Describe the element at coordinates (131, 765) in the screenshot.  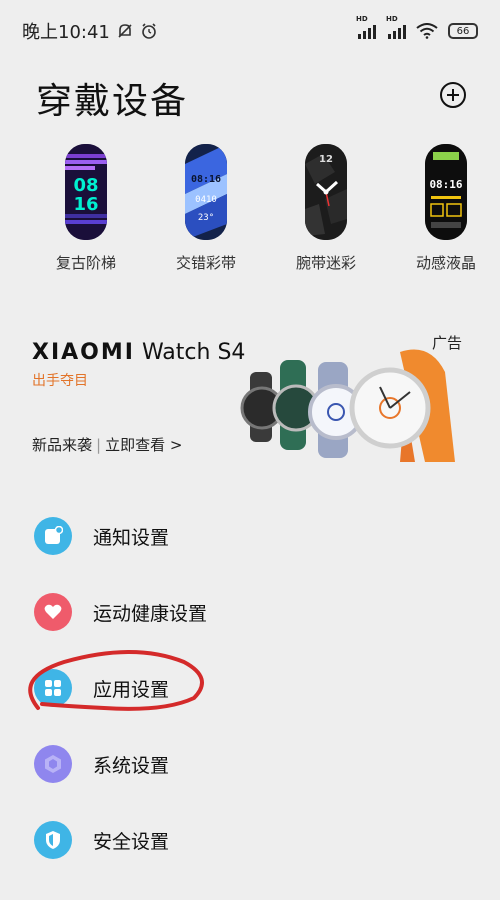
I see `menu-label: 系统设置` at that location.